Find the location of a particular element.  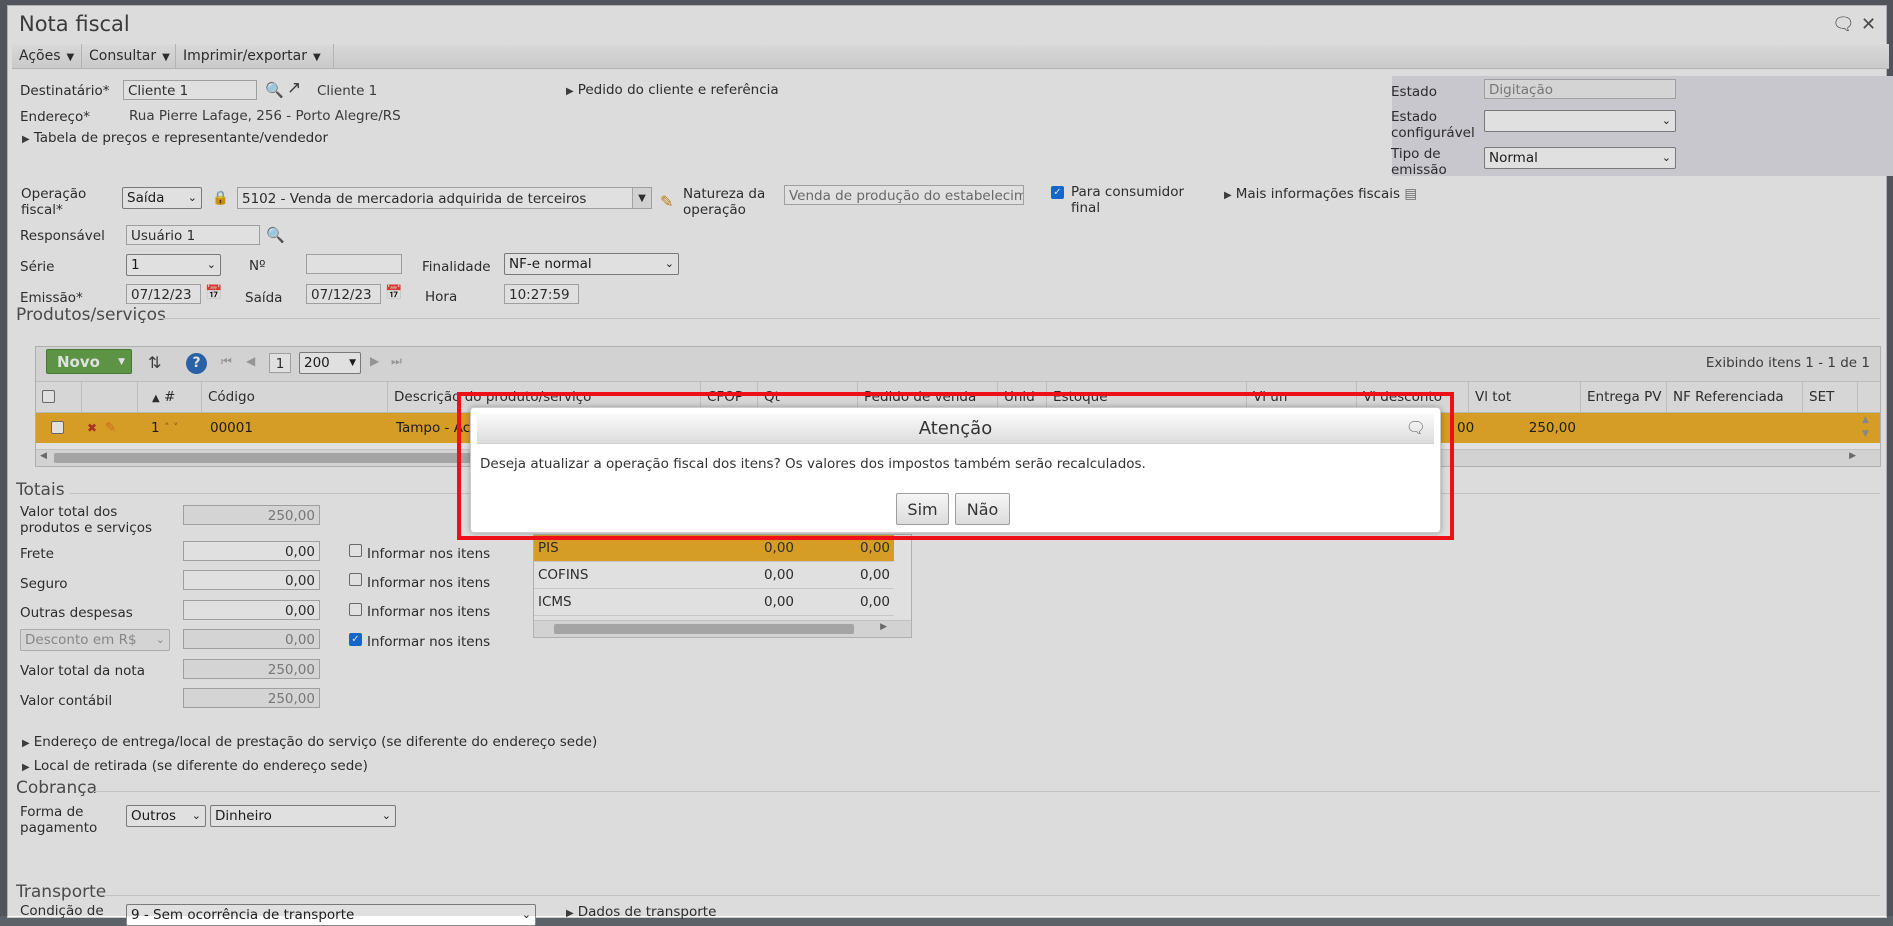

highlight-box is located at coordinates (955, 466).